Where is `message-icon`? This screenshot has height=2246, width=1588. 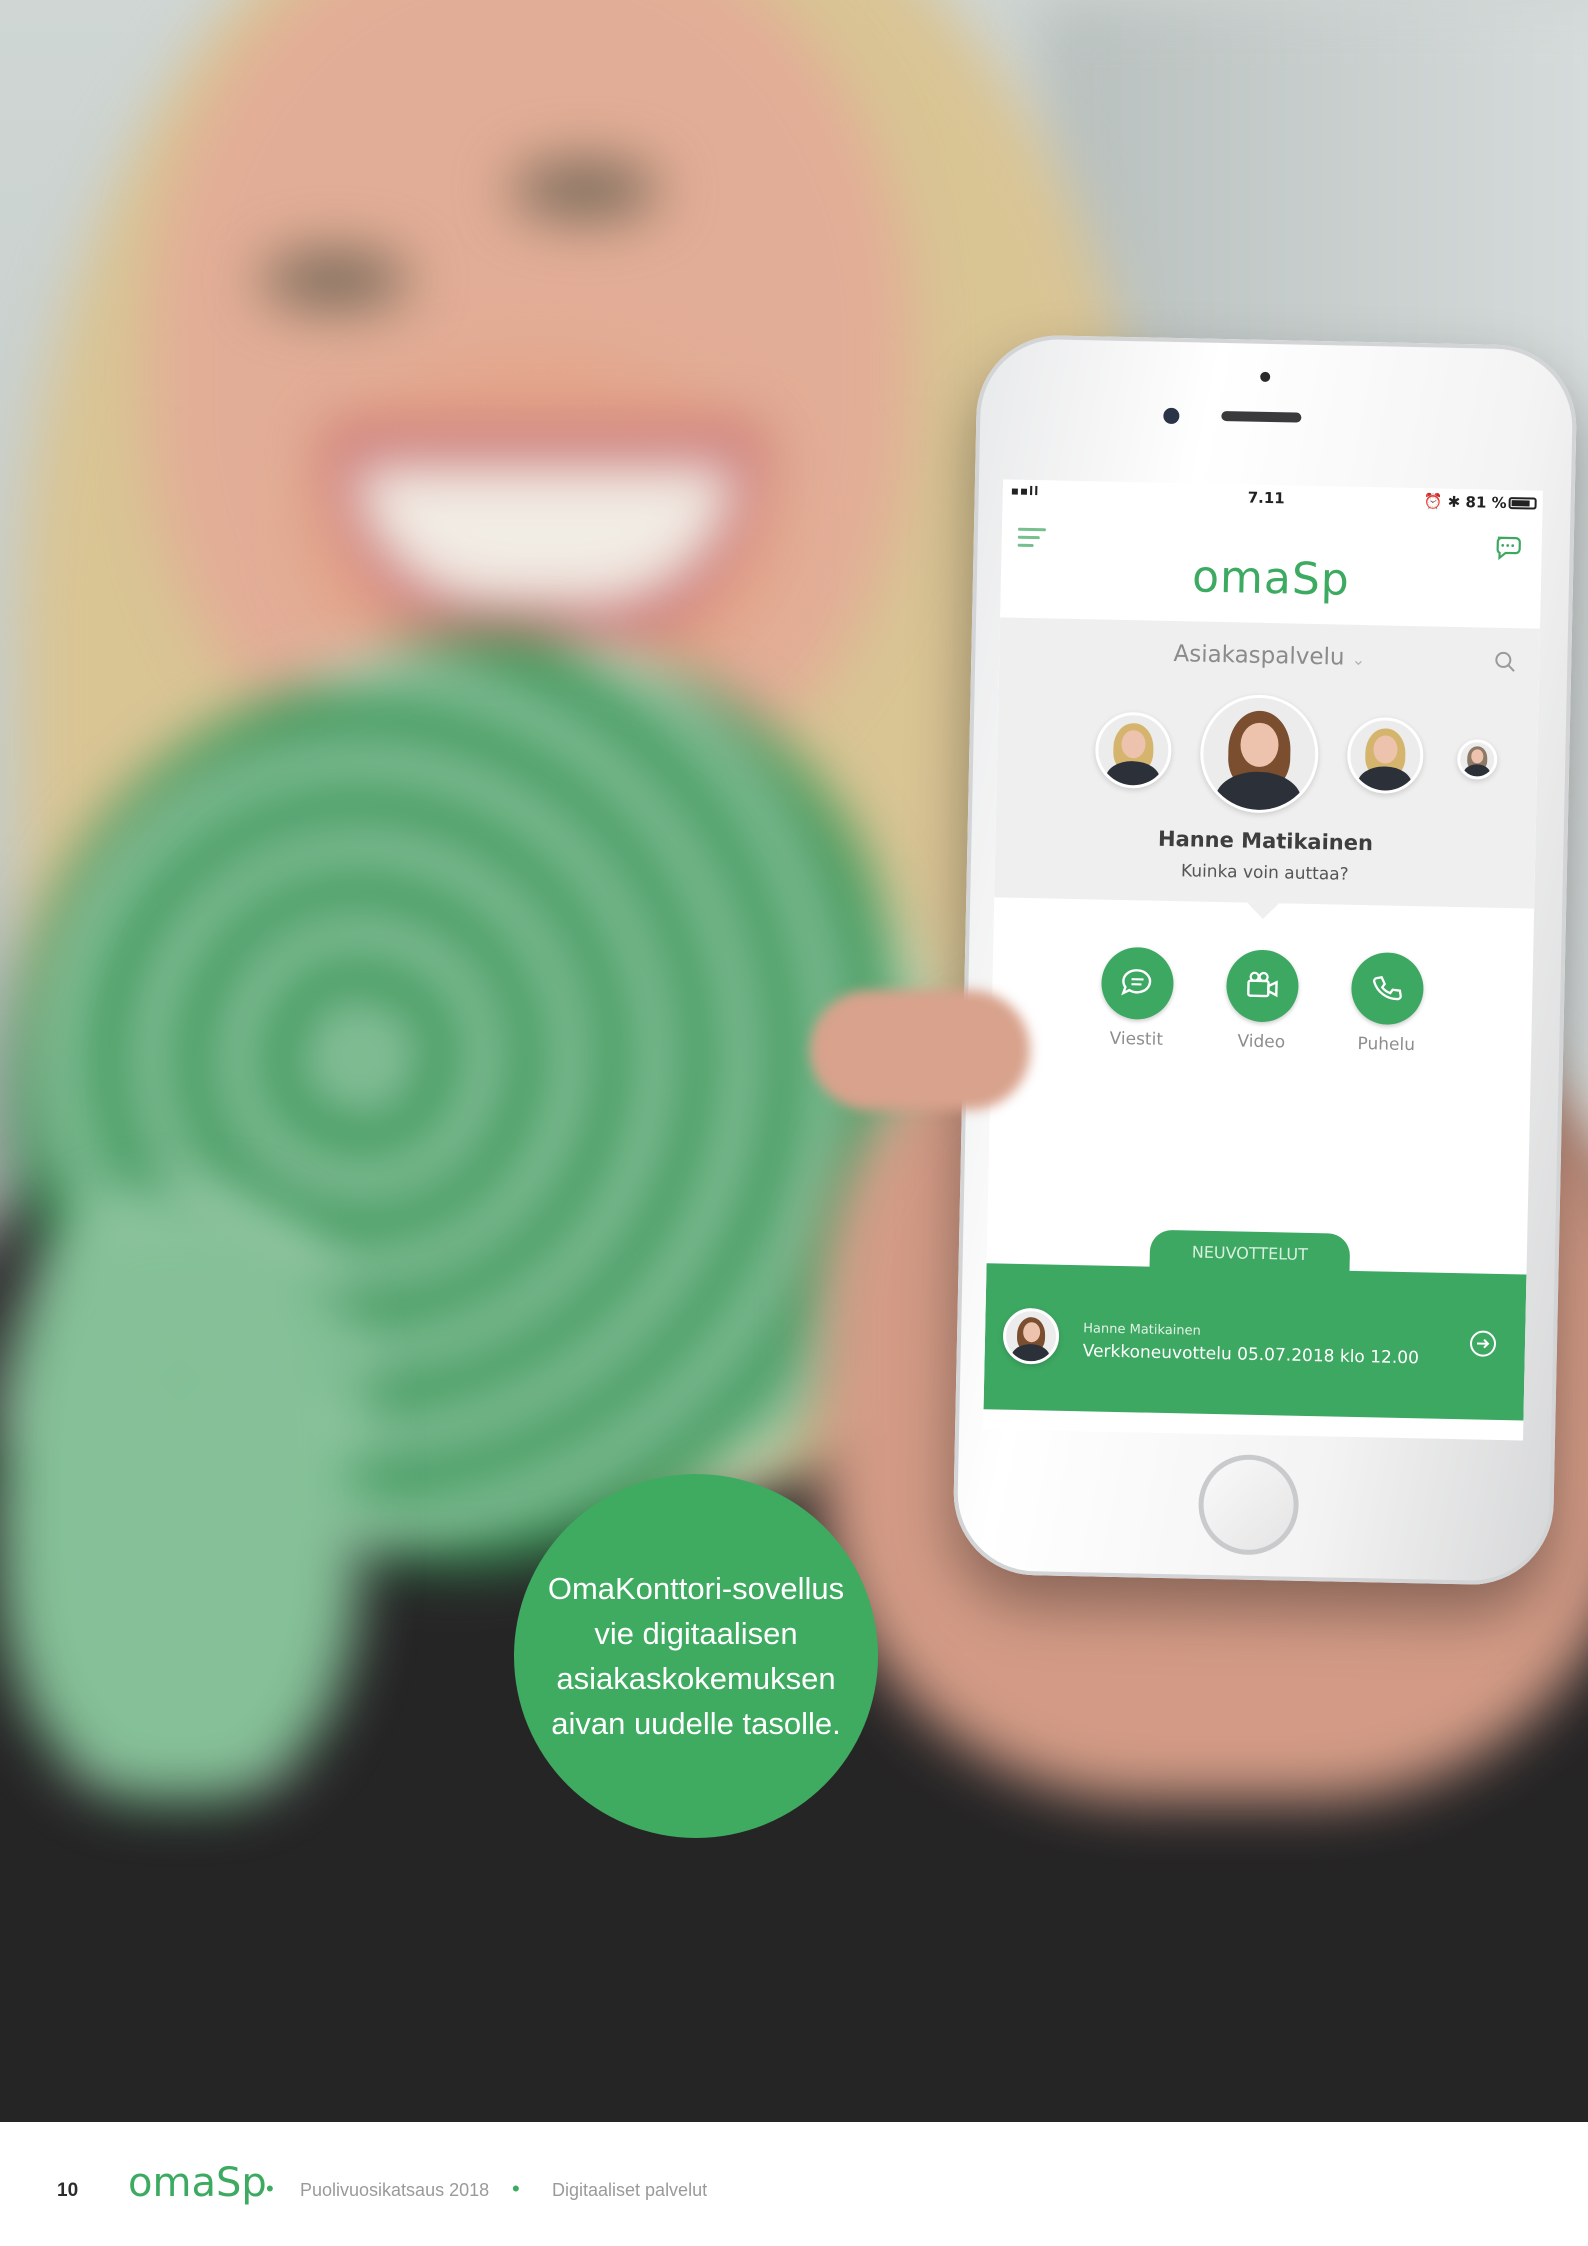 message-icon is located at coordinates (1136, 982).